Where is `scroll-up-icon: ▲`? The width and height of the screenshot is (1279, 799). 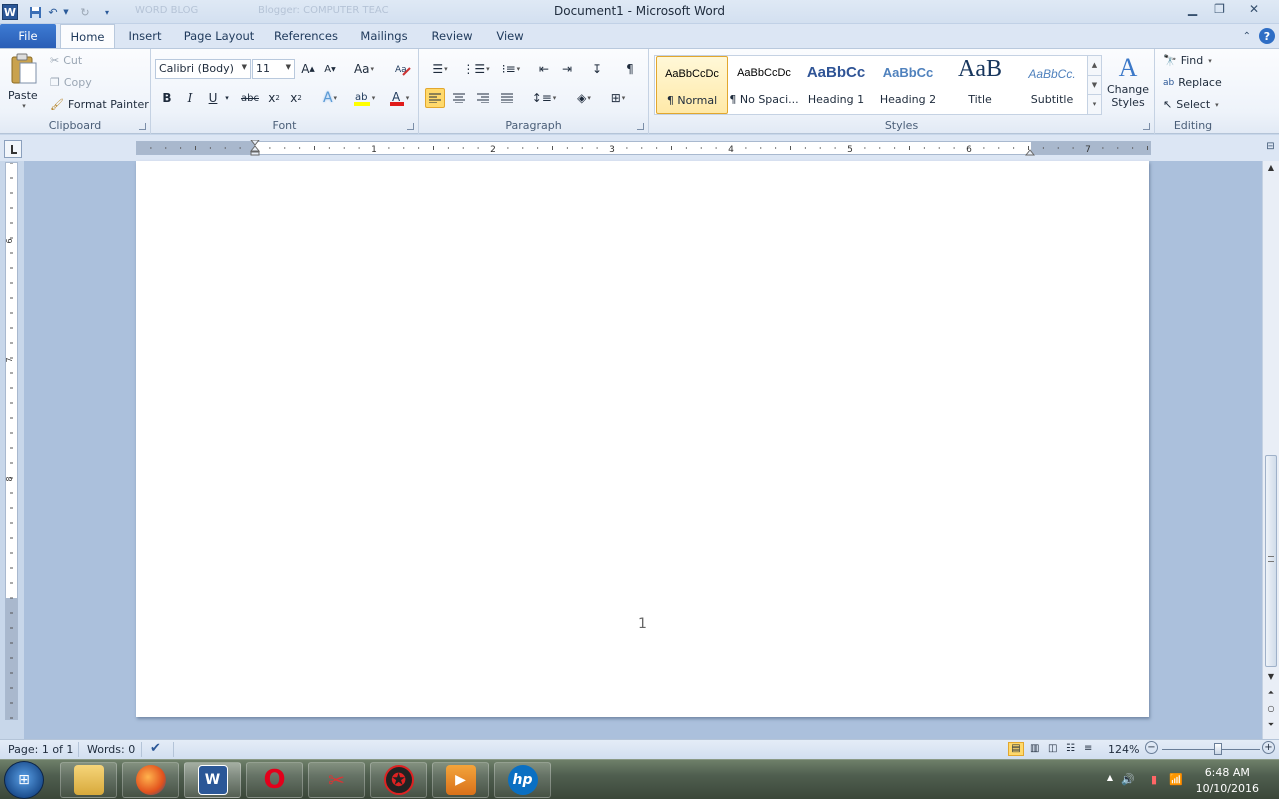 scroll-up-icon: ▲ is located at coordinates (1271, 167).